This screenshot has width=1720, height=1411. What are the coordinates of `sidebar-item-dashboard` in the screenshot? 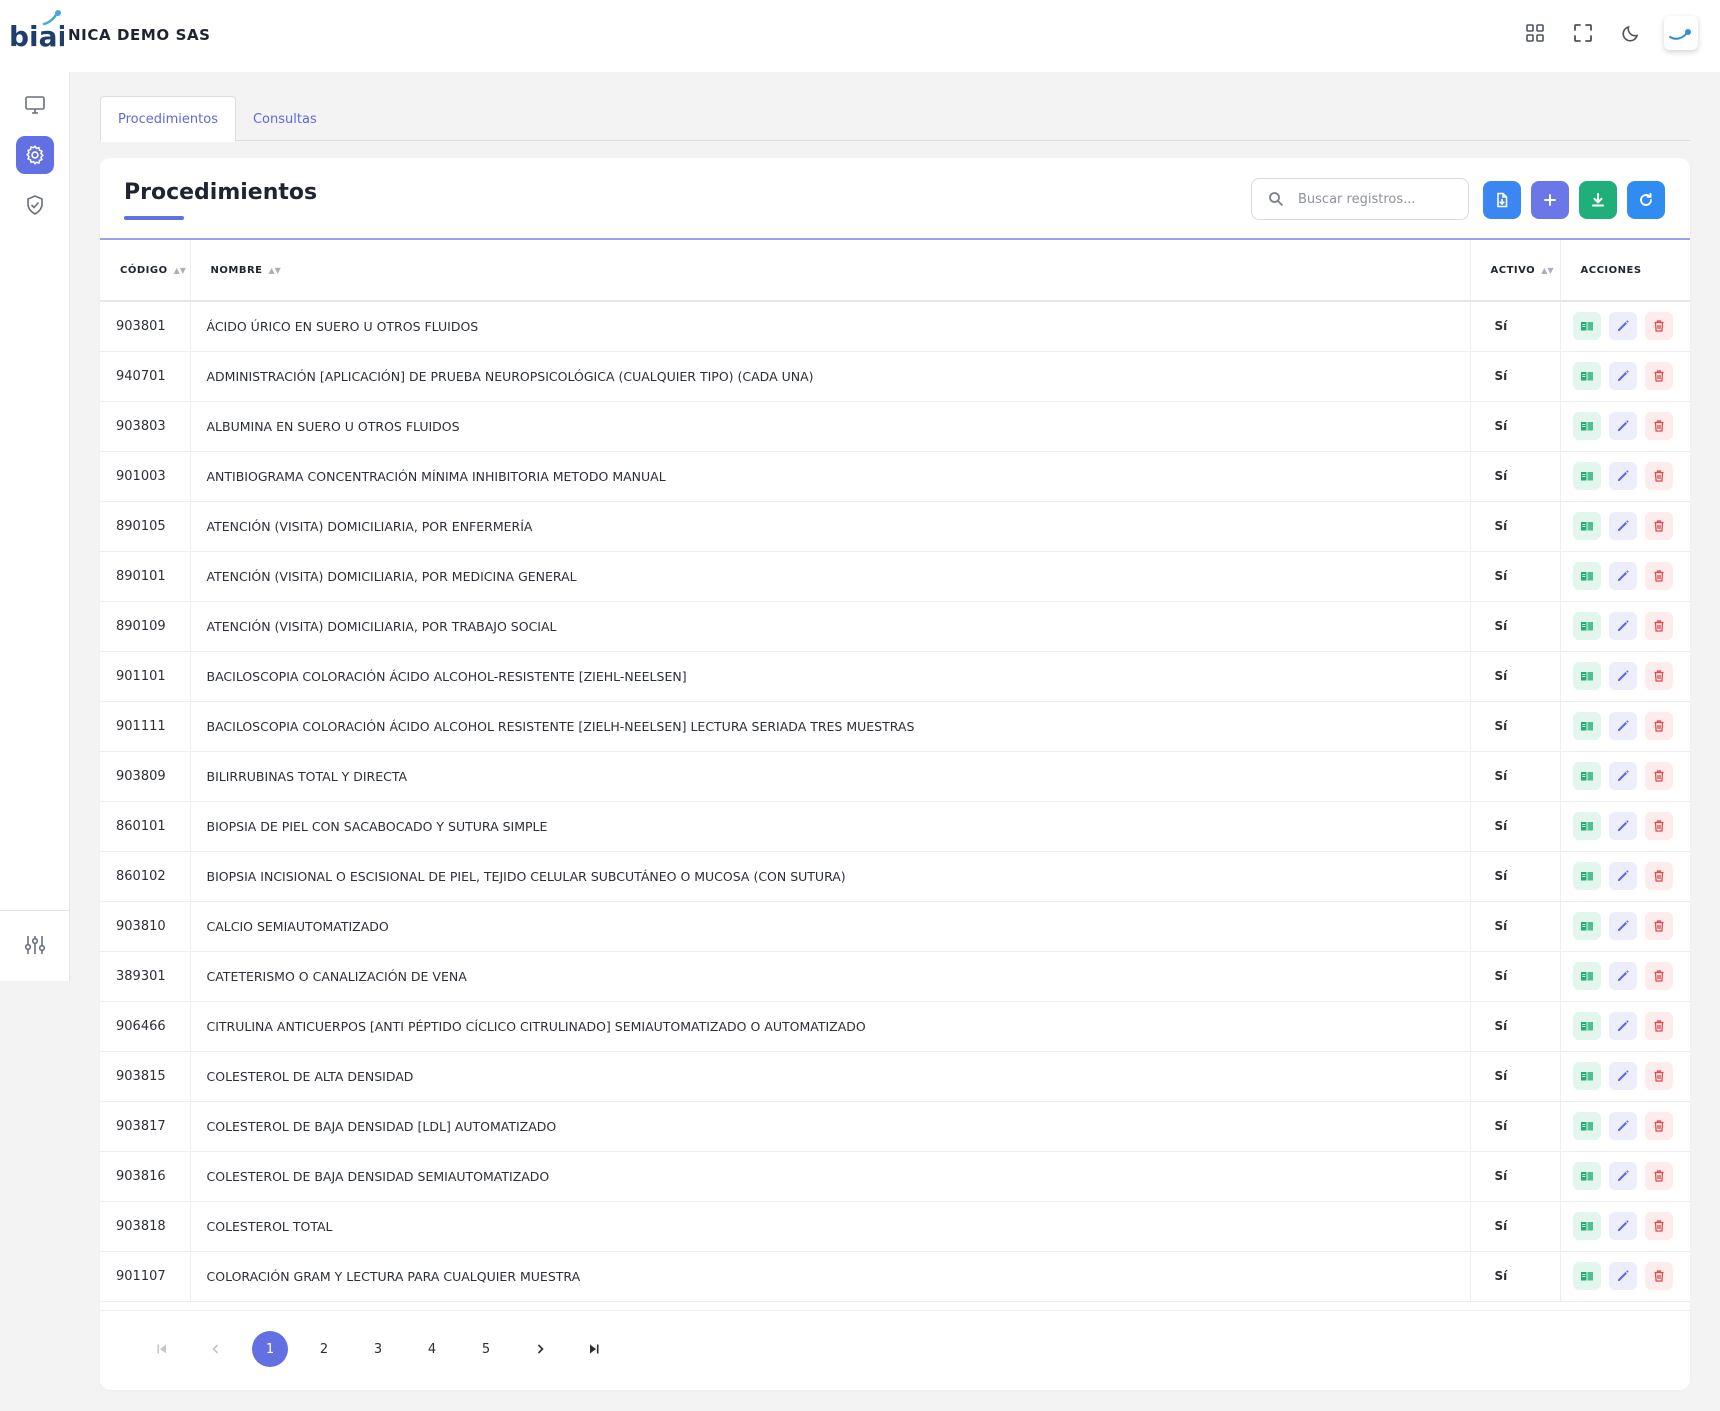 It's located at (35, 105).